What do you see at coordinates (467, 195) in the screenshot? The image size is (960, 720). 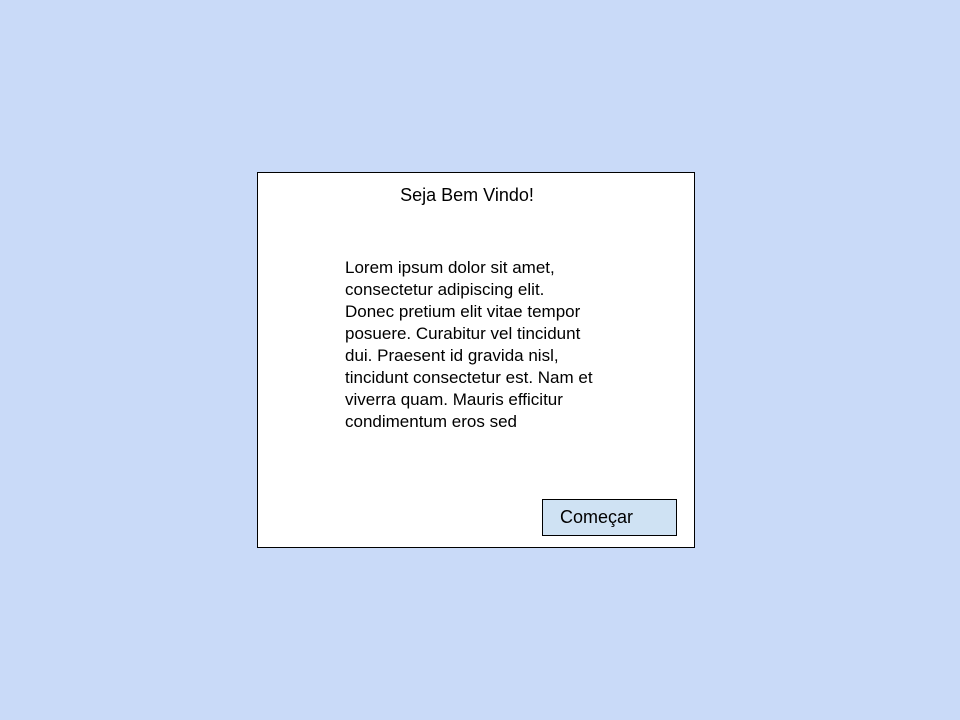 I see `dialog-title: Seja Bem Vindo!` at bounding box center [467, 195].